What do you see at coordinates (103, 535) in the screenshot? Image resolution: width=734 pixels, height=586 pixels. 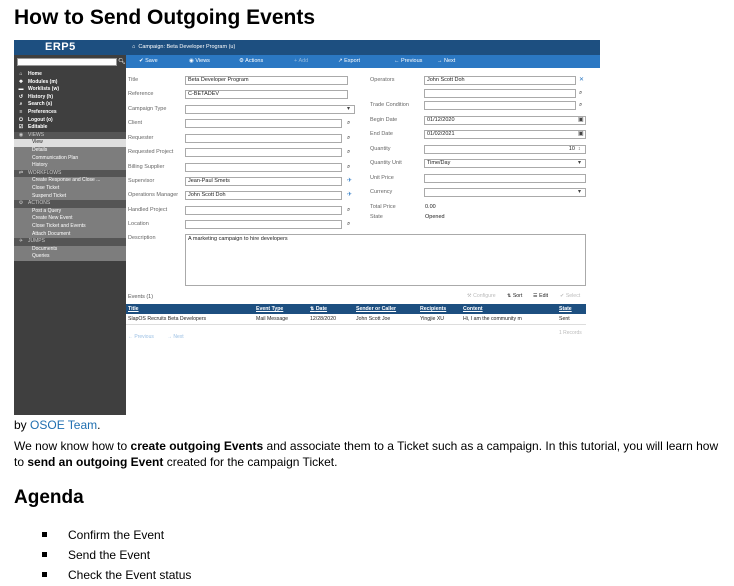 I see `agenda-item: Confirm the Event` at bounding box center [103, 535].